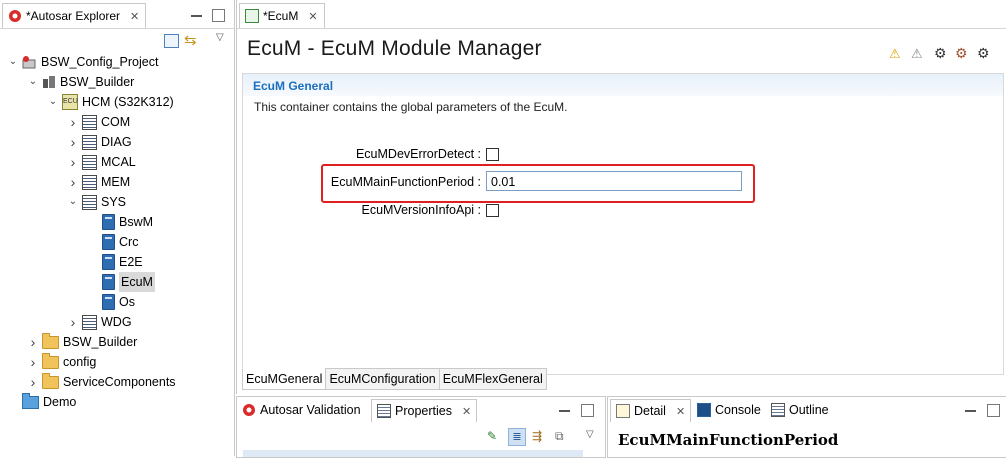  I want to click on main-function-period-label: EcuMMainFunctionPeriod :, so click(405, 182).